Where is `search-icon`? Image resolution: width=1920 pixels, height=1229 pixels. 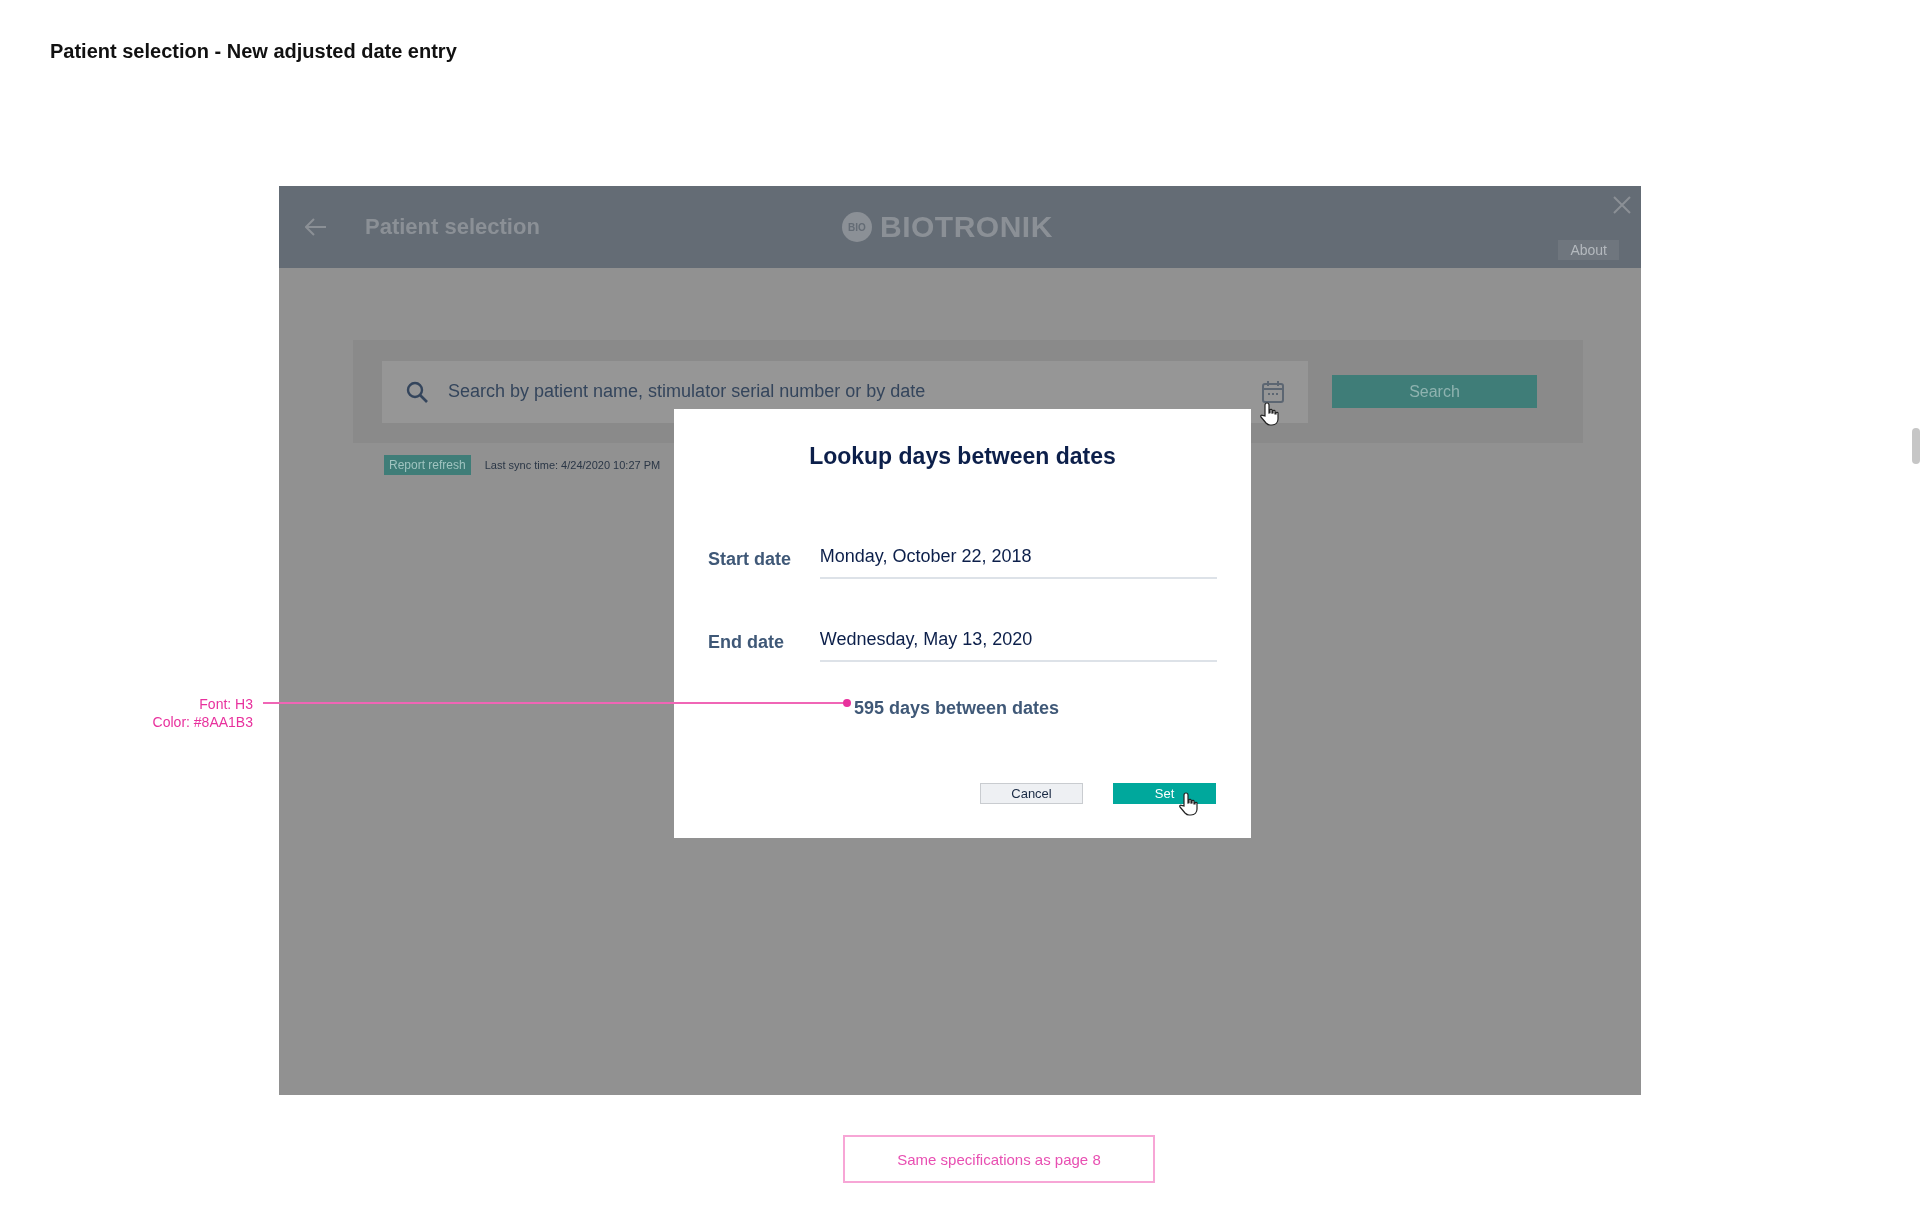 search-icon is located at coordinates (417, 391).